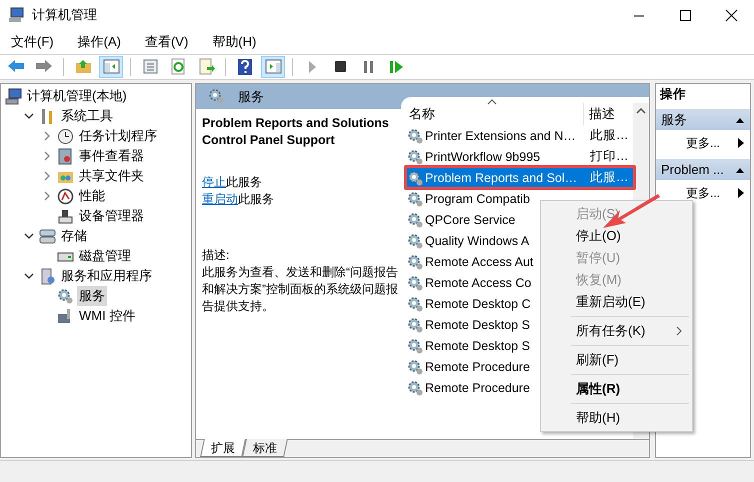 The width and height of the screenshot is (754, 482). Describe the element at coordinates (492, 114) in the screenshot. I see `column-header: 名称` at that location.